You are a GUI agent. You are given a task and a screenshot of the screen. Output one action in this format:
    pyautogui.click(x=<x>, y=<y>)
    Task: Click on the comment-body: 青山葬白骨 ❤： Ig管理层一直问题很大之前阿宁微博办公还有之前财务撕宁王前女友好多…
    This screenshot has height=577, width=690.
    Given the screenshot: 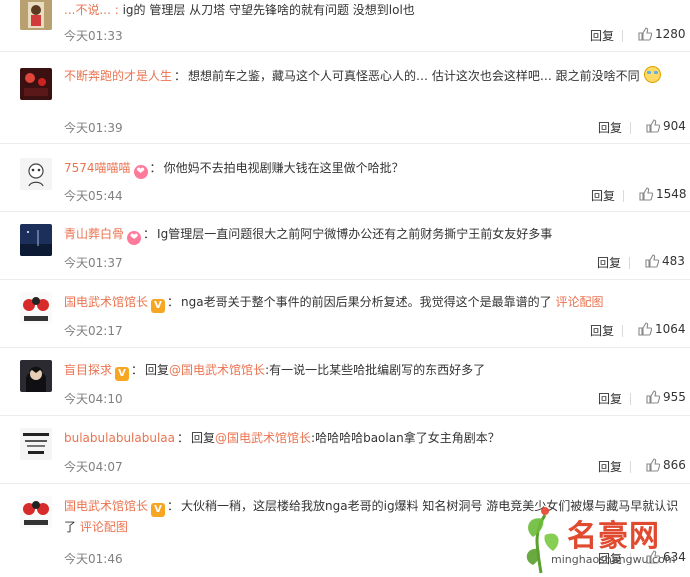 What is the action you would take?
    pyautogui.click(x=374, y=234)
    